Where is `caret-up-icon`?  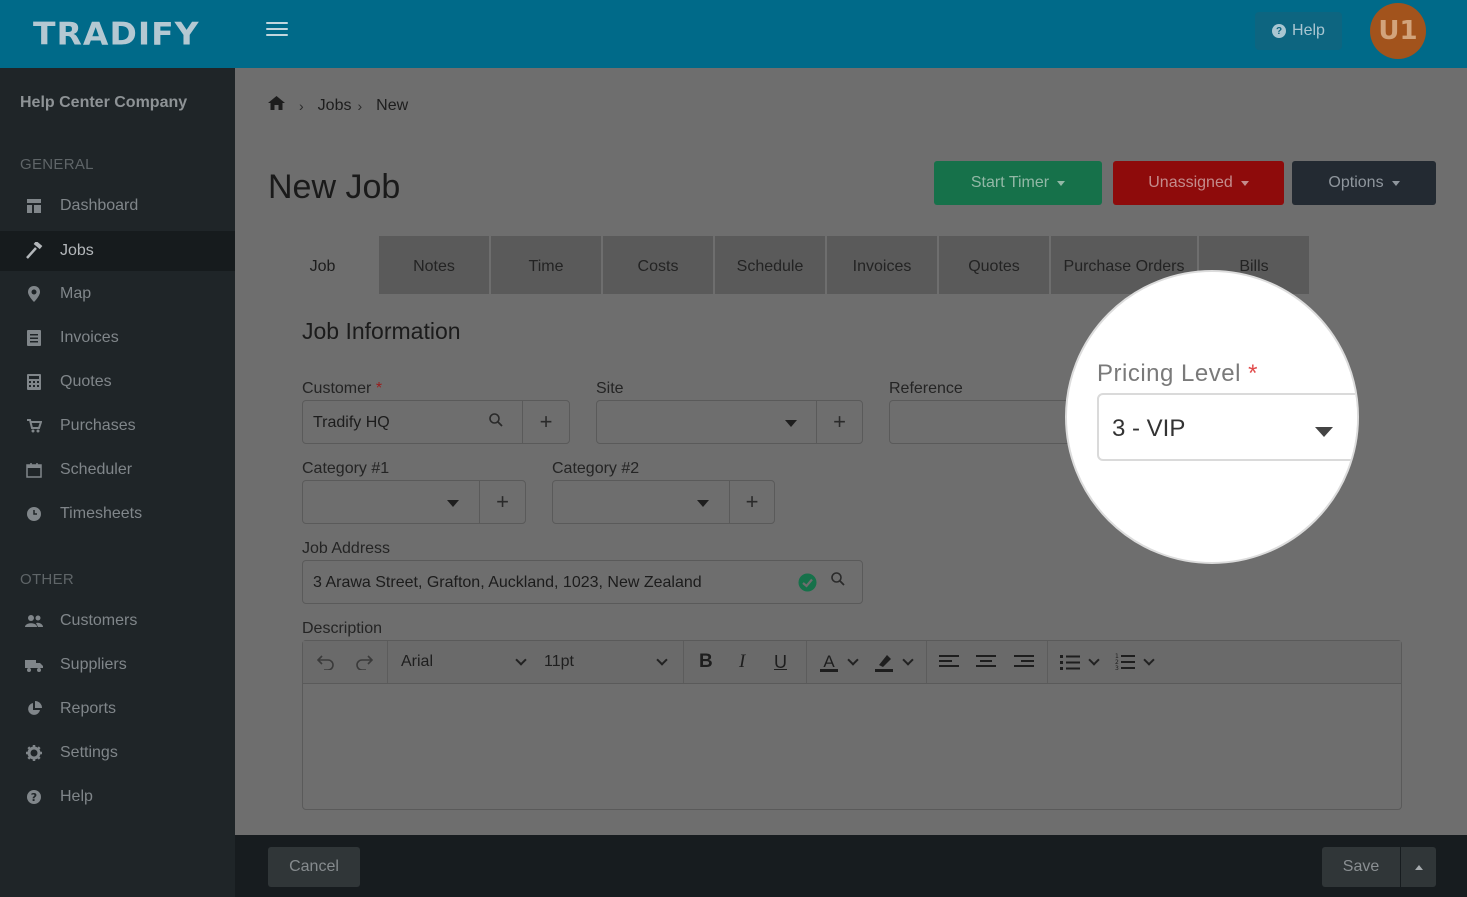 caret-up-icon is located at coordinates (1418, 867).